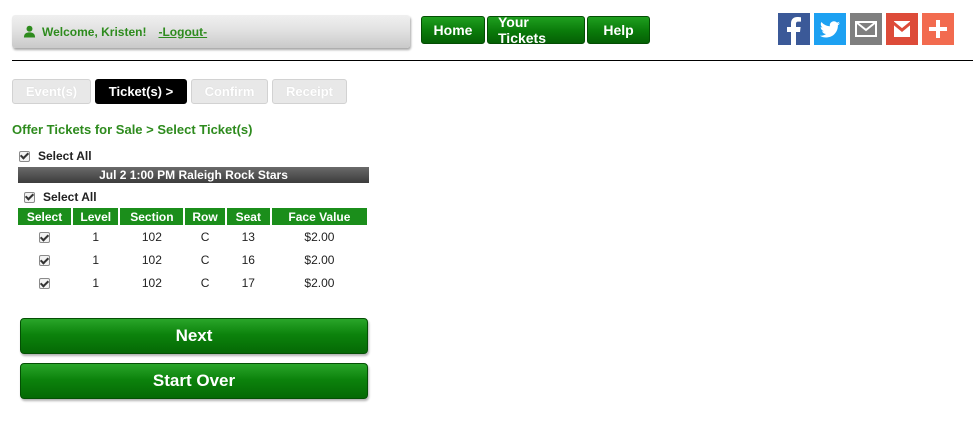 This screenshot has width=973, height=441. Describe the element at coordinates (194, 336) in the screenshot. I see `next-button: Next` at that location.